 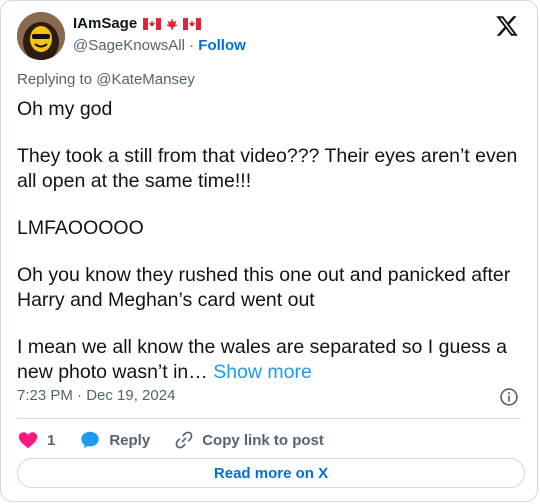 I want to click on divider, so click(x=269, y=418).